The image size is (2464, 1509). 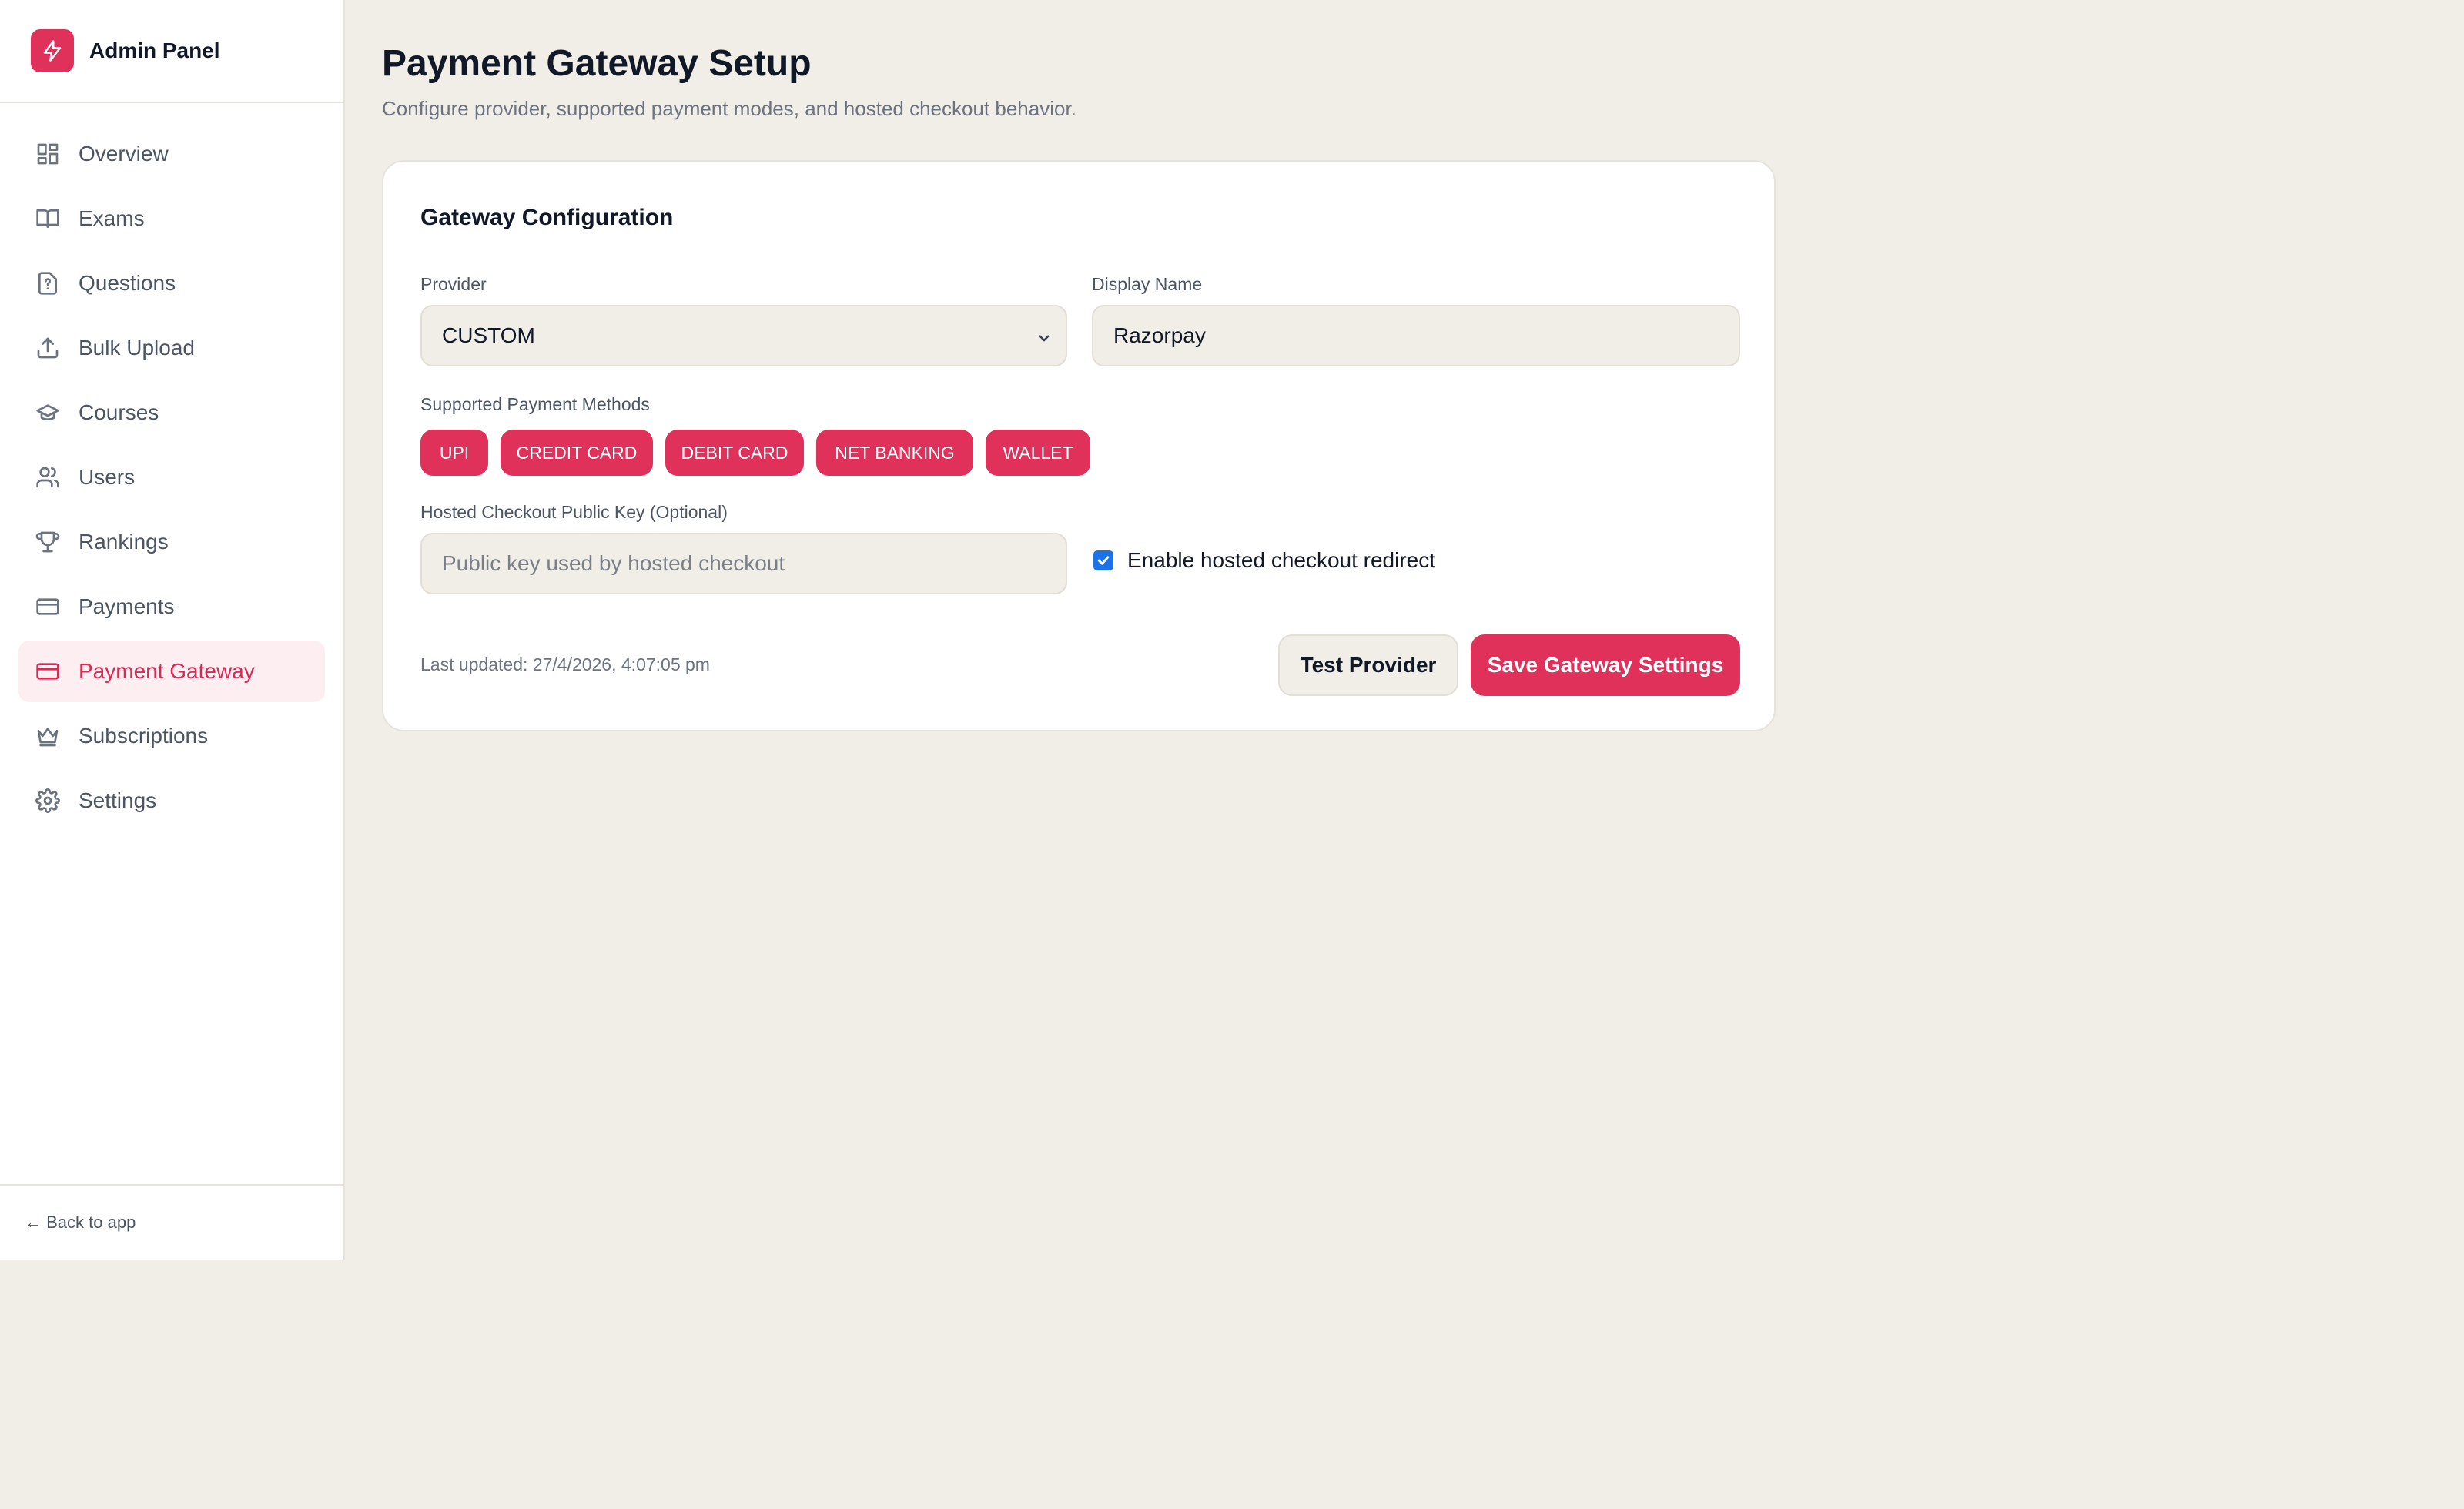 What do you see at coordinates (734, 453) in the screenshot?
I see `payment-method-chip-debit-card: DEBIT CARD` at bounding box center [734, 453].